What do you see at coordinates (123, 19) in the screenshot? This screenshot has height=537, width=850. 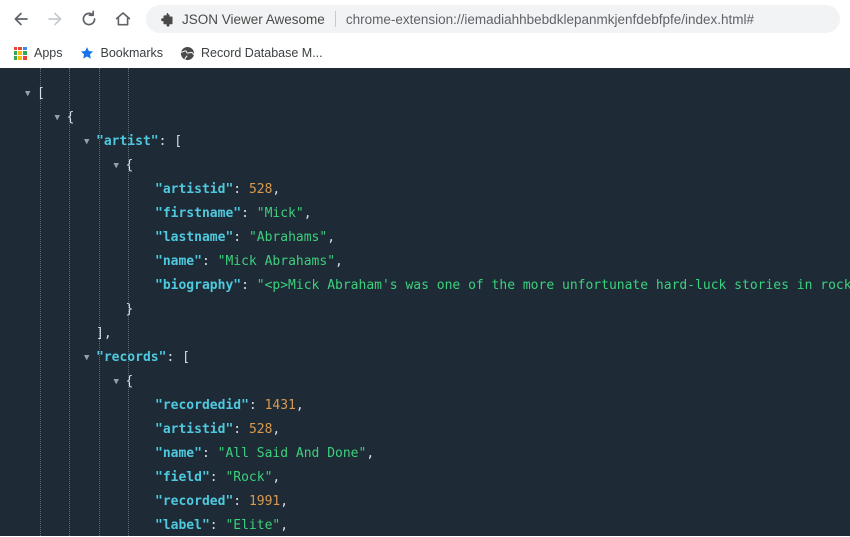 I see `home-button` at bounding box center [123, 19].